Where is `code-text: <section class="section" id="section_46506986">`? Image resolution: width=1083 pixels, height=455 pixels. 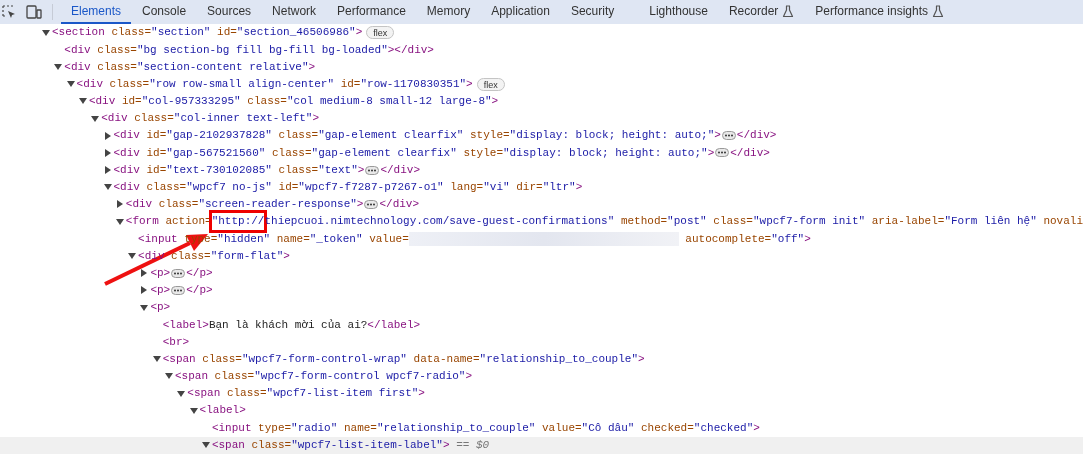
code-text: <section class="section" id="section_46506986"> is located at coordinates (207, 33).